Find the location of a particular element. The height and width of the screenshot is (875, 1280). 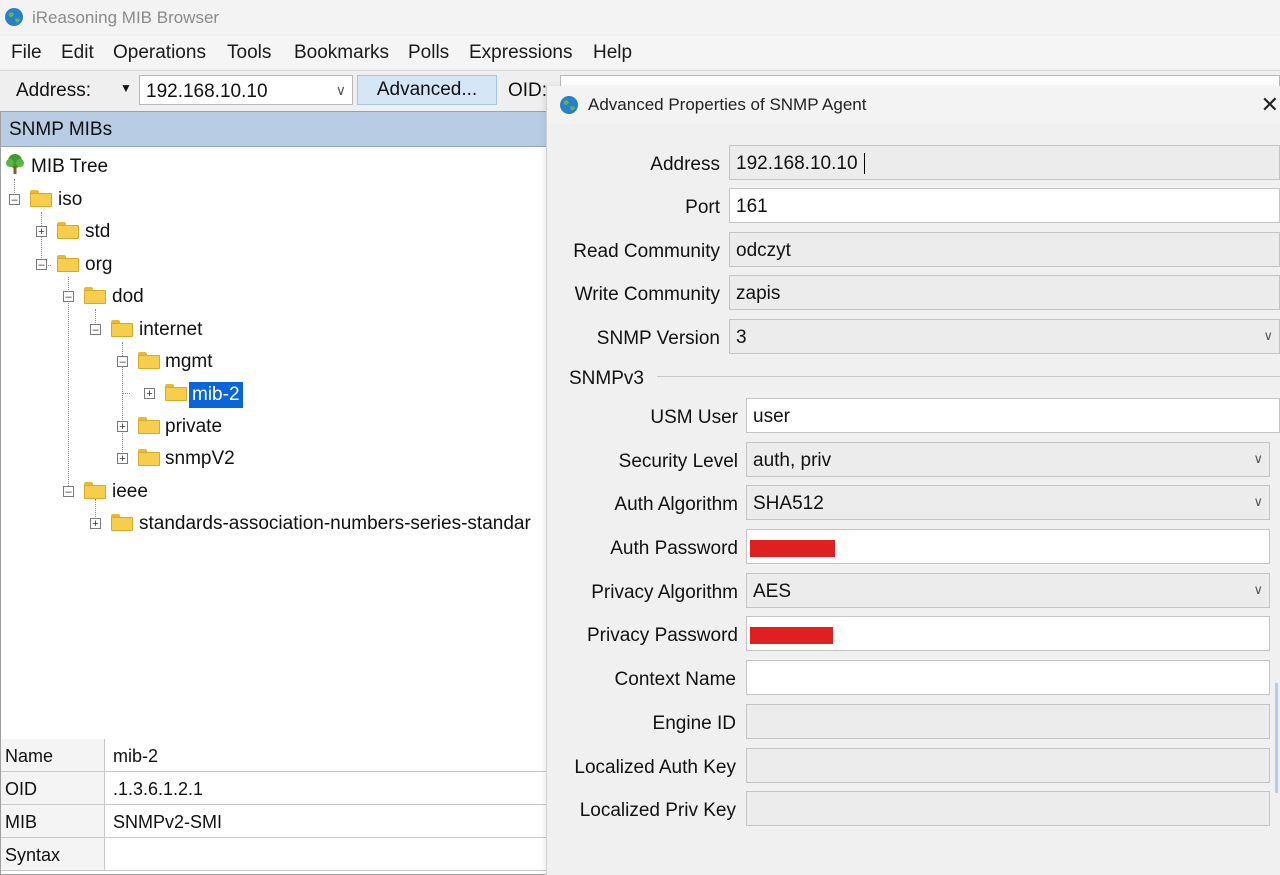

panel-header: SNMP MIBs is located at coordinates (274, 129).